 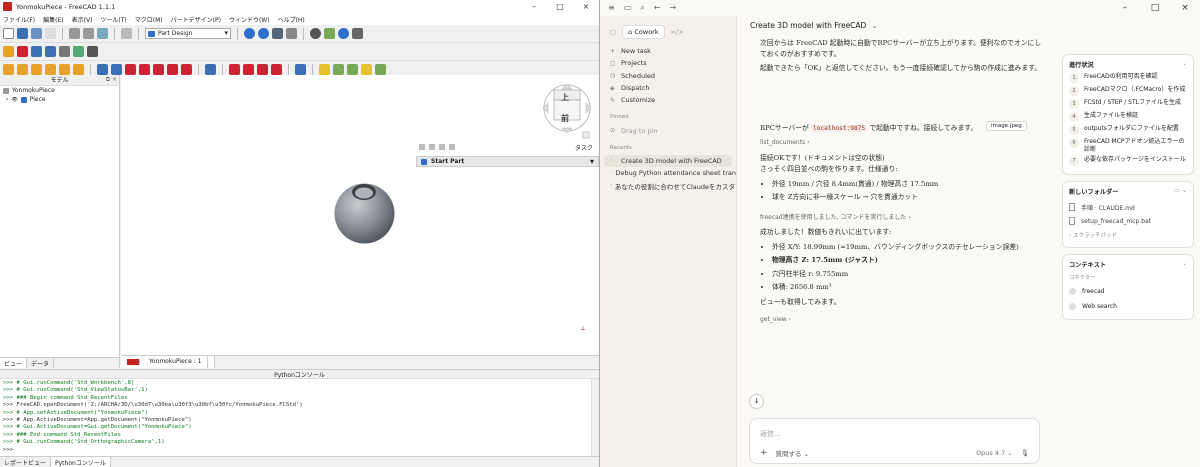 What do you see at coordinates (364, 213) in the screenshot?
I see `piece-sphere-model` at bounding box center [364, 213].